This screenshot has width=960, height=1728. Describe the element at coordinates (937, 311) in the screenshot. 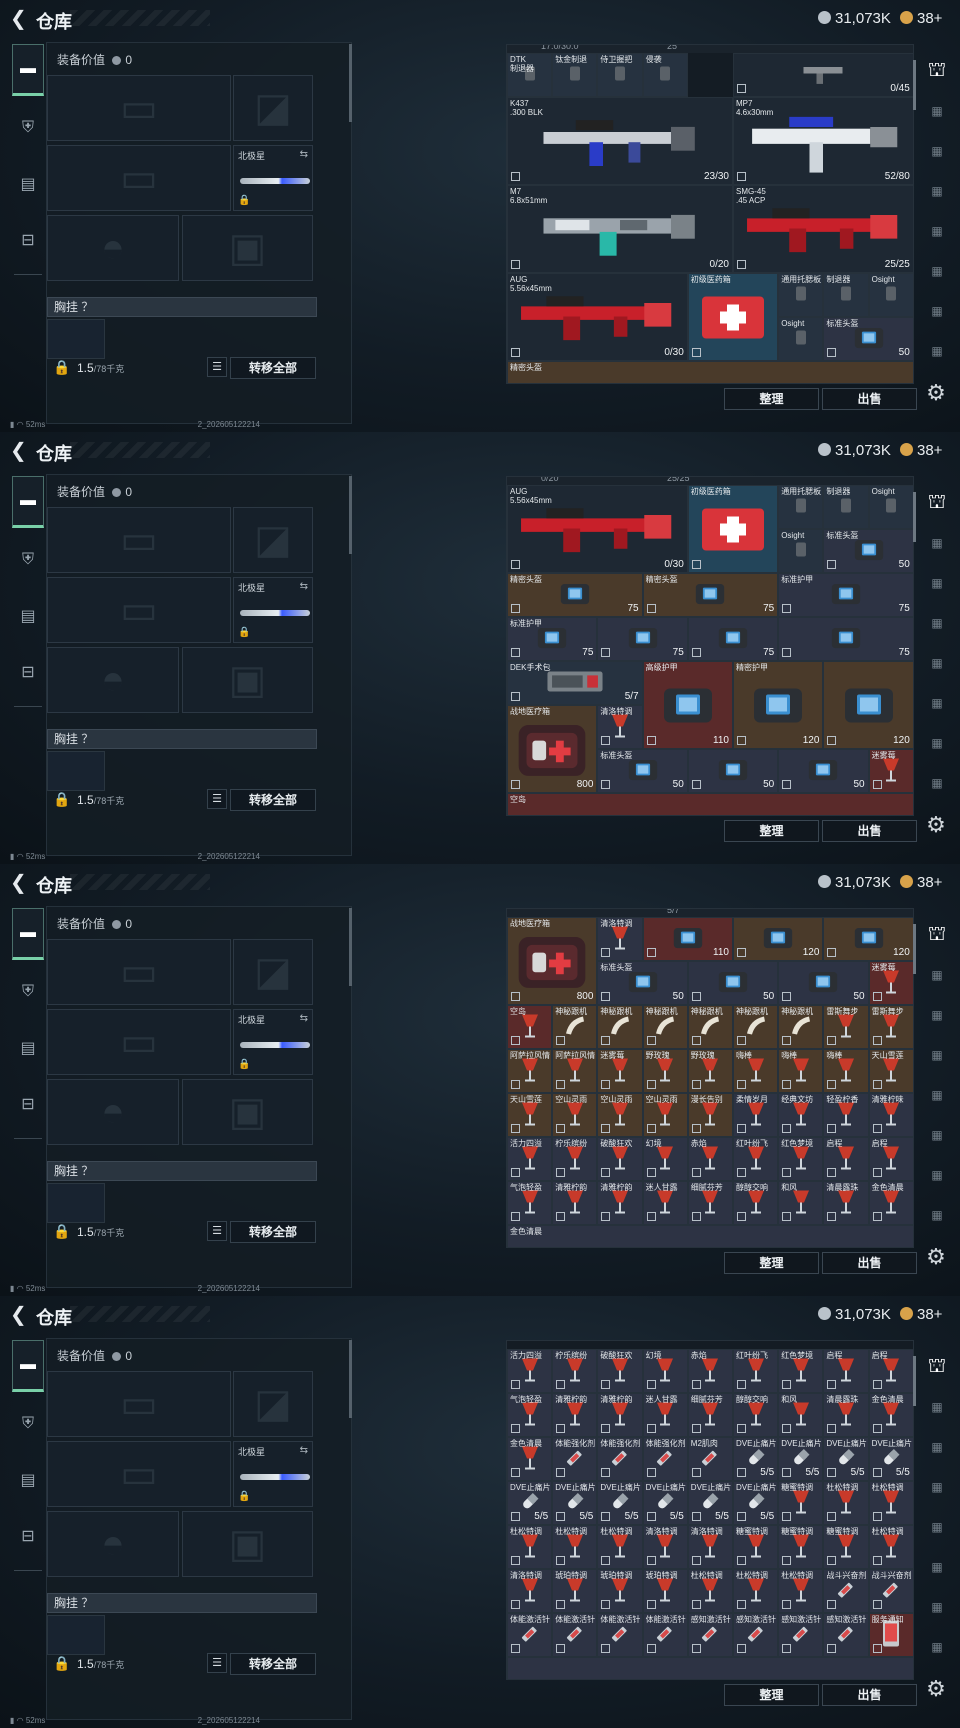

I see `tab-storage-6: ▦` at that location.